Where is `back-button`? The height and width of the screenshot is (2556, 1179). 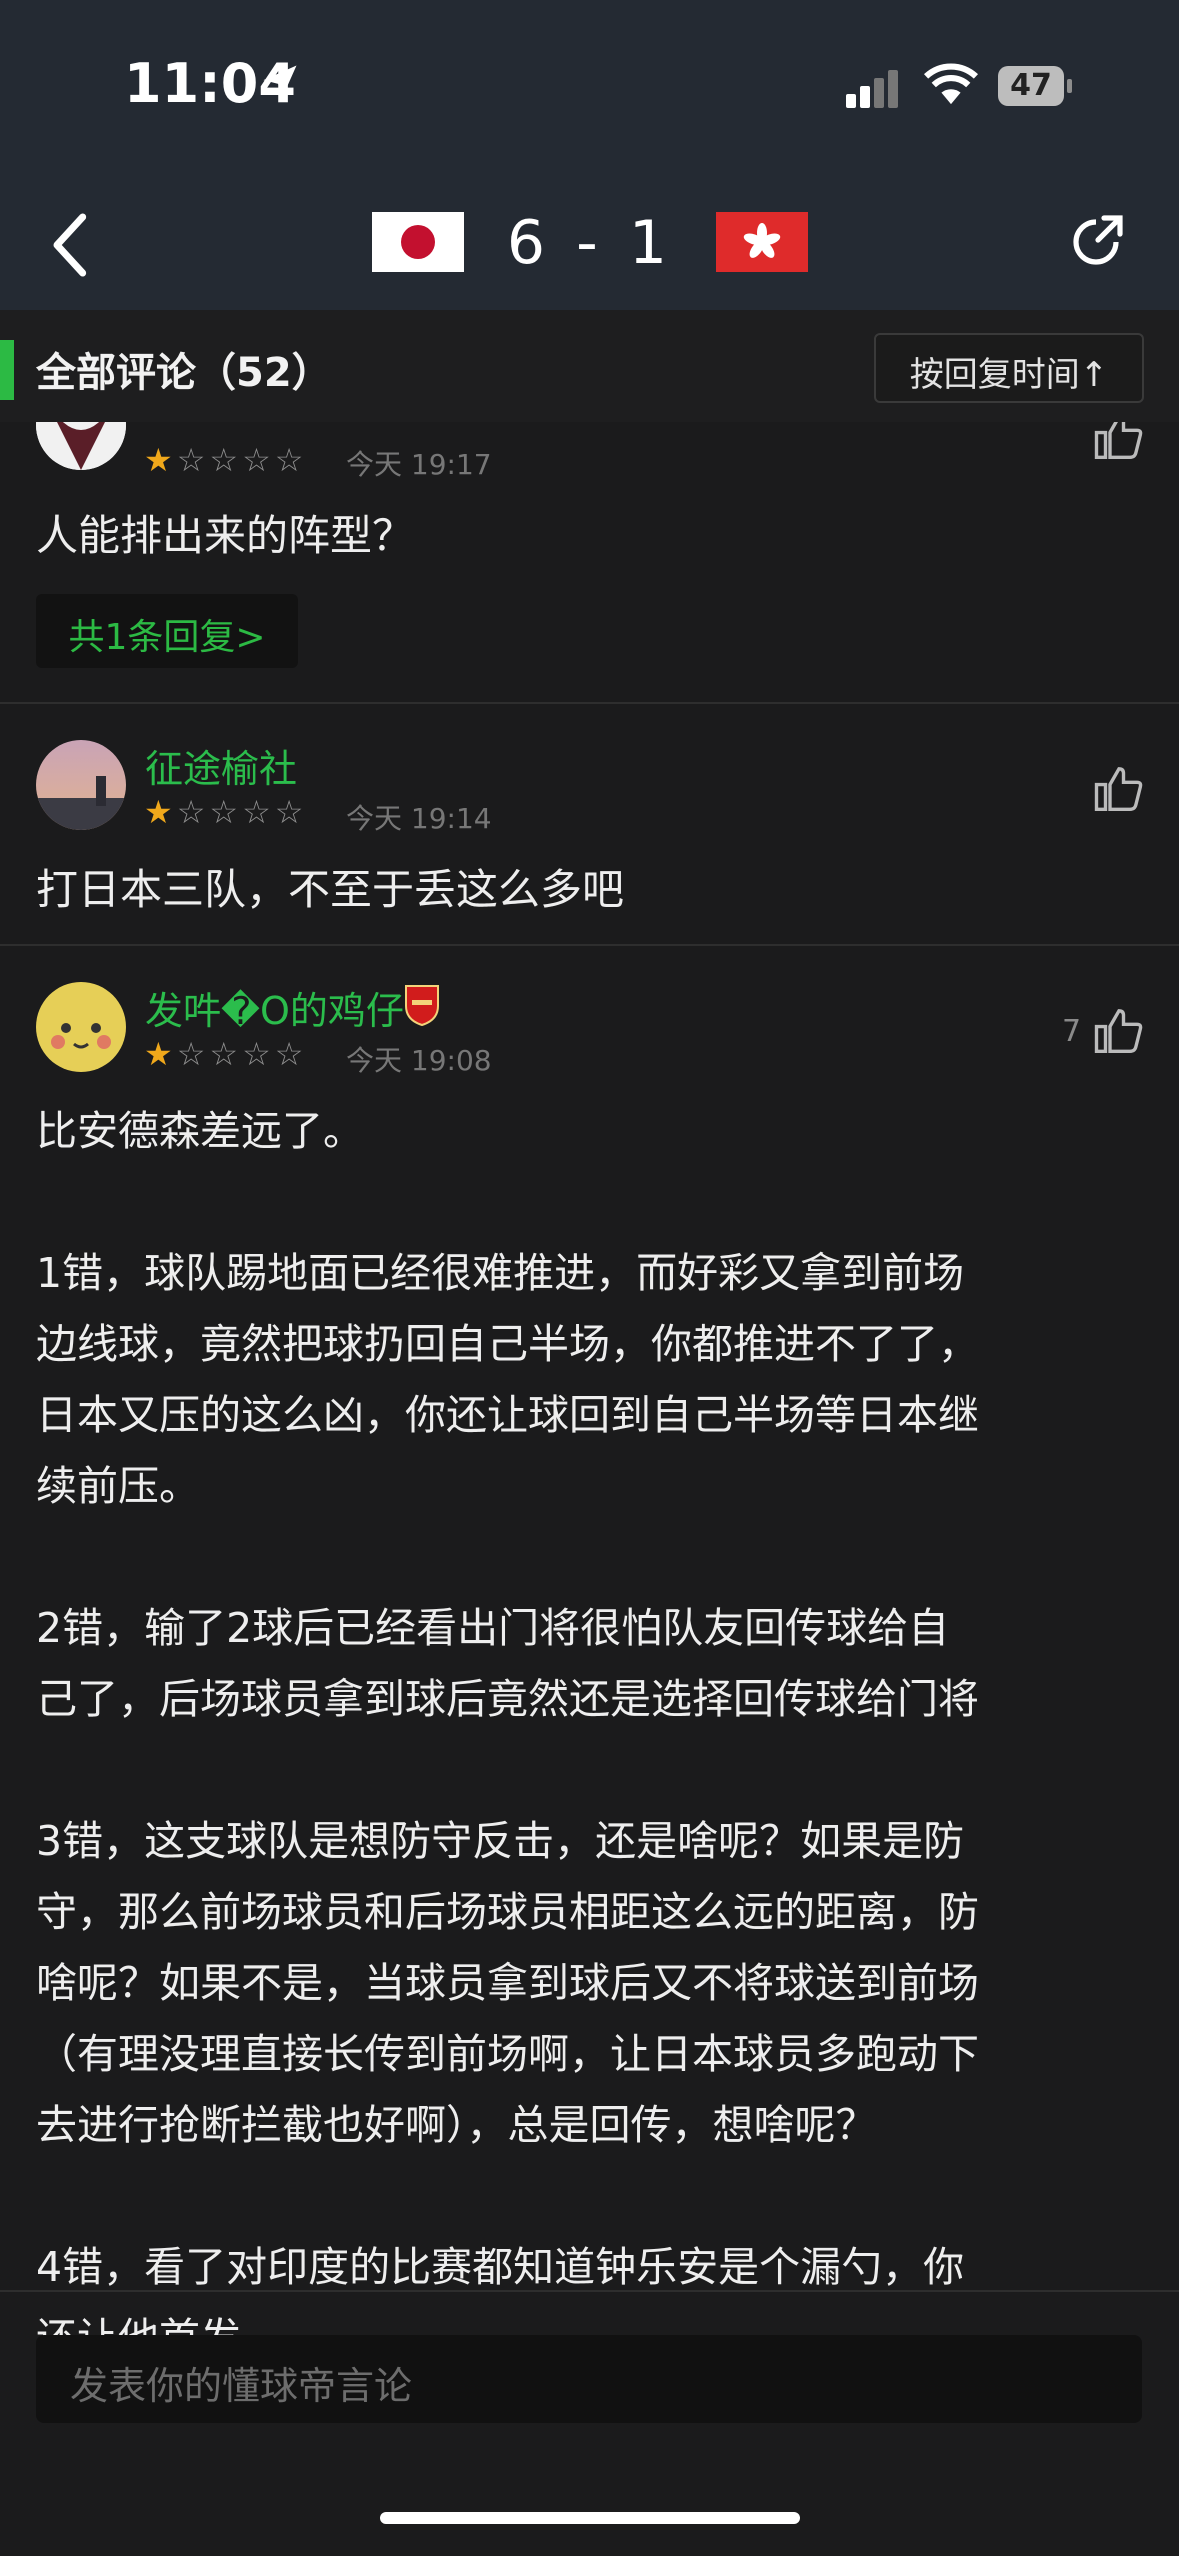 back-button is located at coordinates (71, 245).